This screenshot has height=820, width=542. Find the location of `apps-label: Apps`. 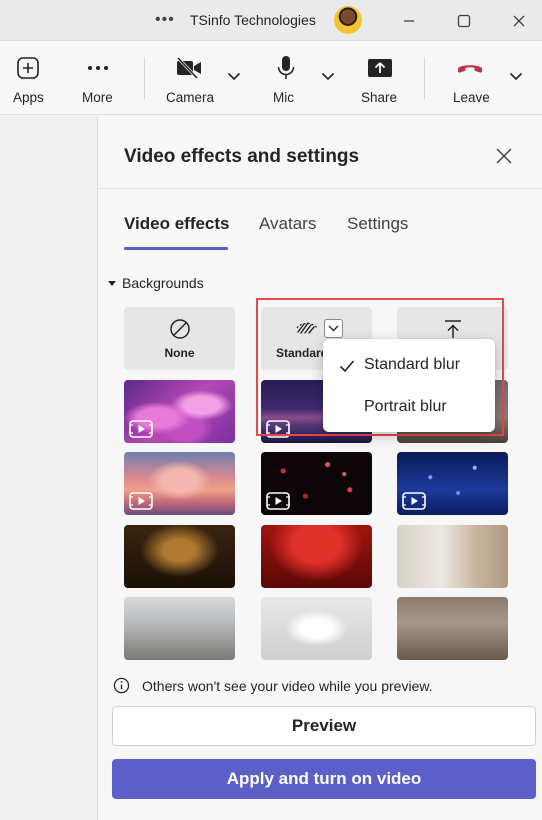

apps-label: Apps is located at coordinates (28, 97).